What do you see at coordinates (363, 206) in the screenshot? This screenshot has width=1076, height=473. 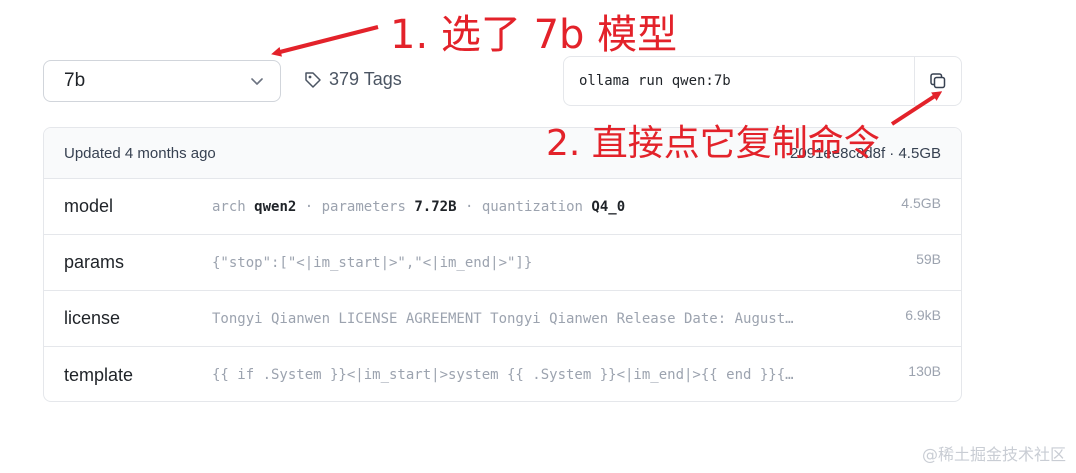 I see `parameters-key: parameters` at bounding box center [363, 206].